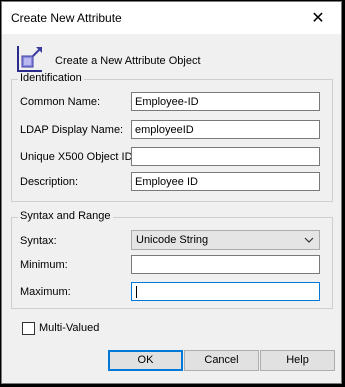  What do you see at coordinates (65, 216) in the screenshot?
I see `syntax-range-group-title: Syntax and Range` at bounding box center [65, 216].